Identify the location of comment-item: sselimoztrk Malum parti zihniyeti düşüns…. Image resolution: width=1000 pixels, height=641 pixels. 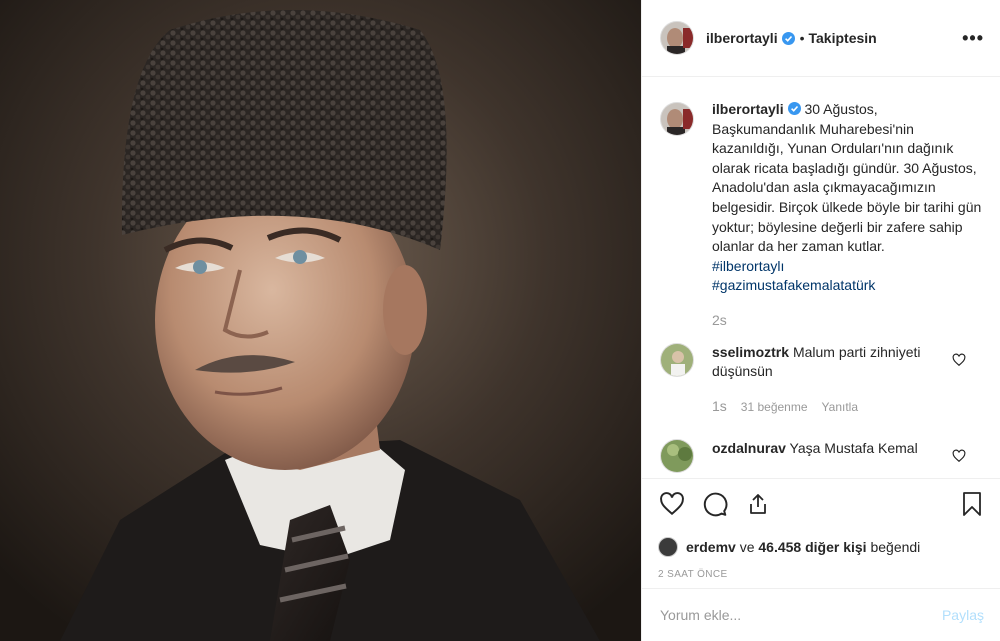
(822, 380).